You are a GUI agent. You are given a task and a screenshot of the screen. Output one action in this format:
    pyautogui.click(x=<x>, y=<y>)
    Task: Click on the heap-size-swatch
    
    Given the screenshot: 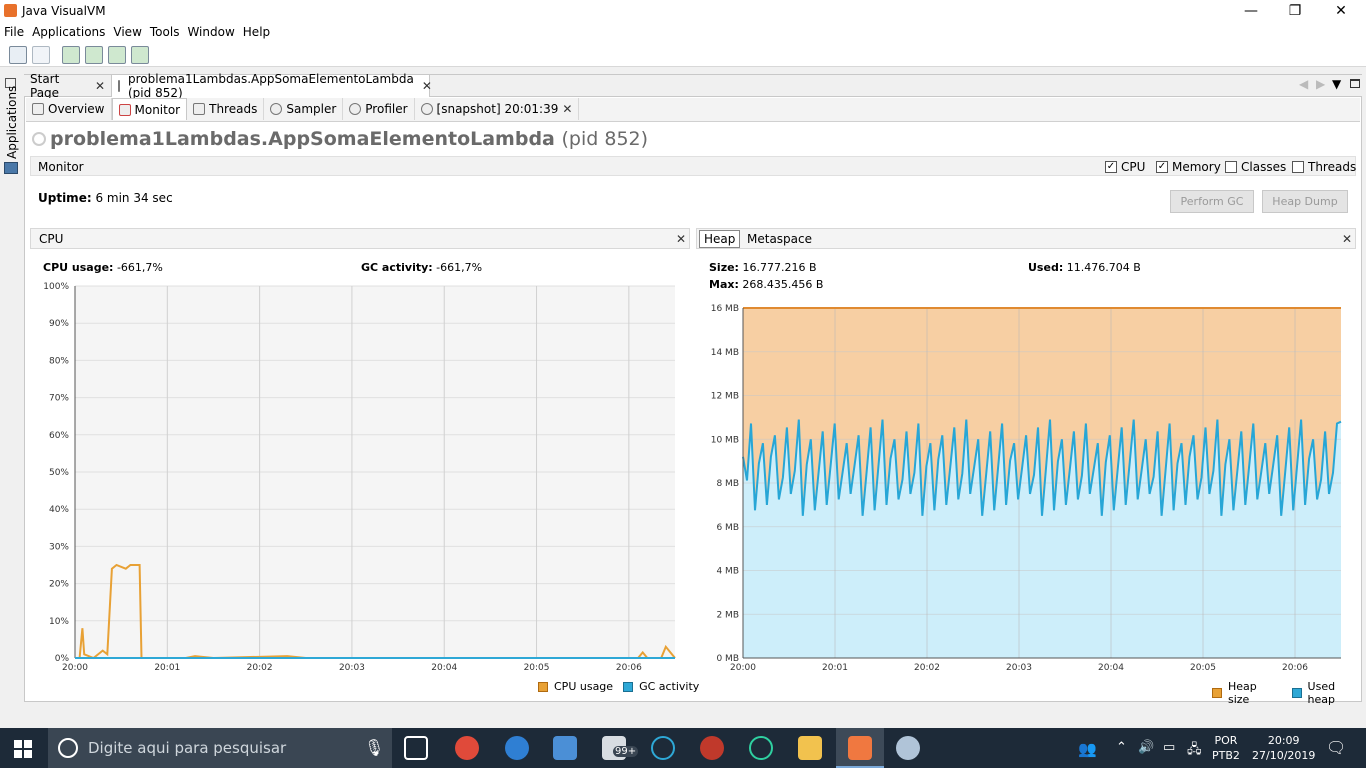 What is the action you would take?
    pyautogui.click(x=1217, y=693)
    